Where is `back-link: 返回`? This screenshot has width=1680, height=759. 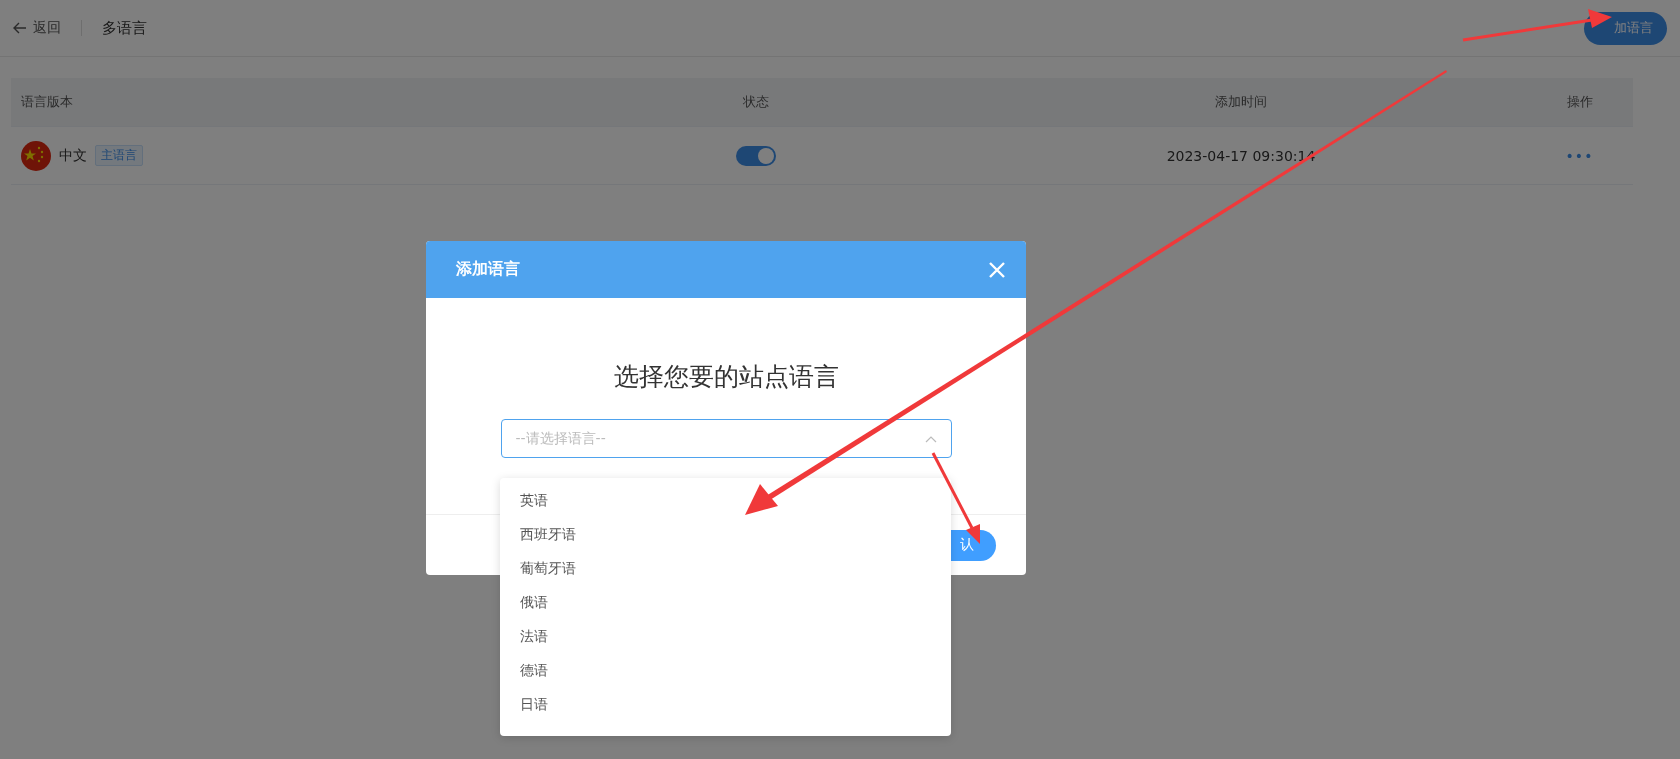 back-link: 返回 is located at coordinates (37, 28).